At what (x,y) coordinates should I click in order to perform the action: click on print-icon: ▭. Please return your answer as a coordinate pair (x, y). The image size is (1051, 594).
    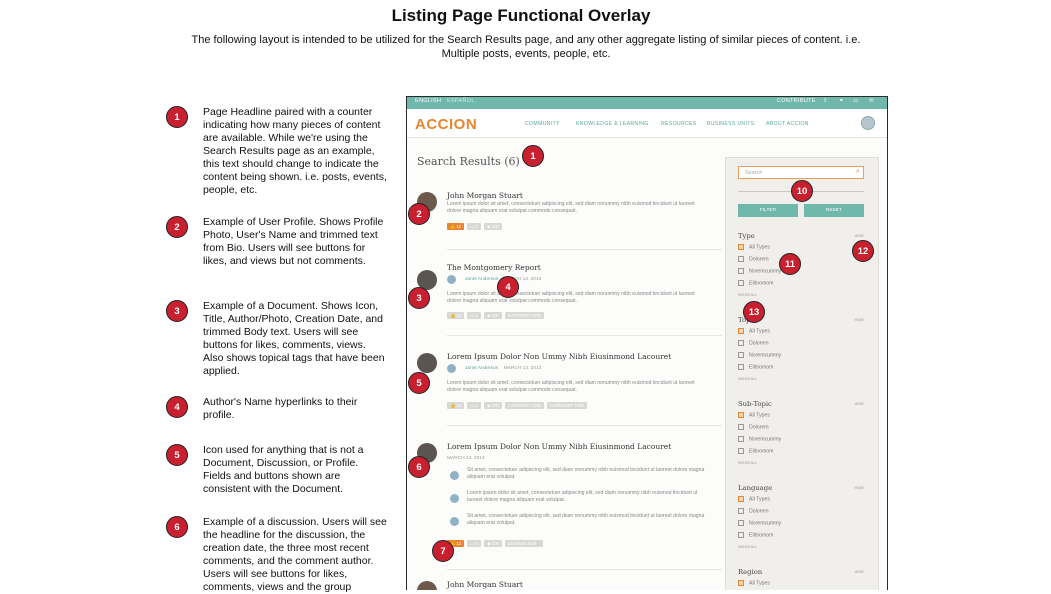
    Looking at the image, I should click on (856, 101).